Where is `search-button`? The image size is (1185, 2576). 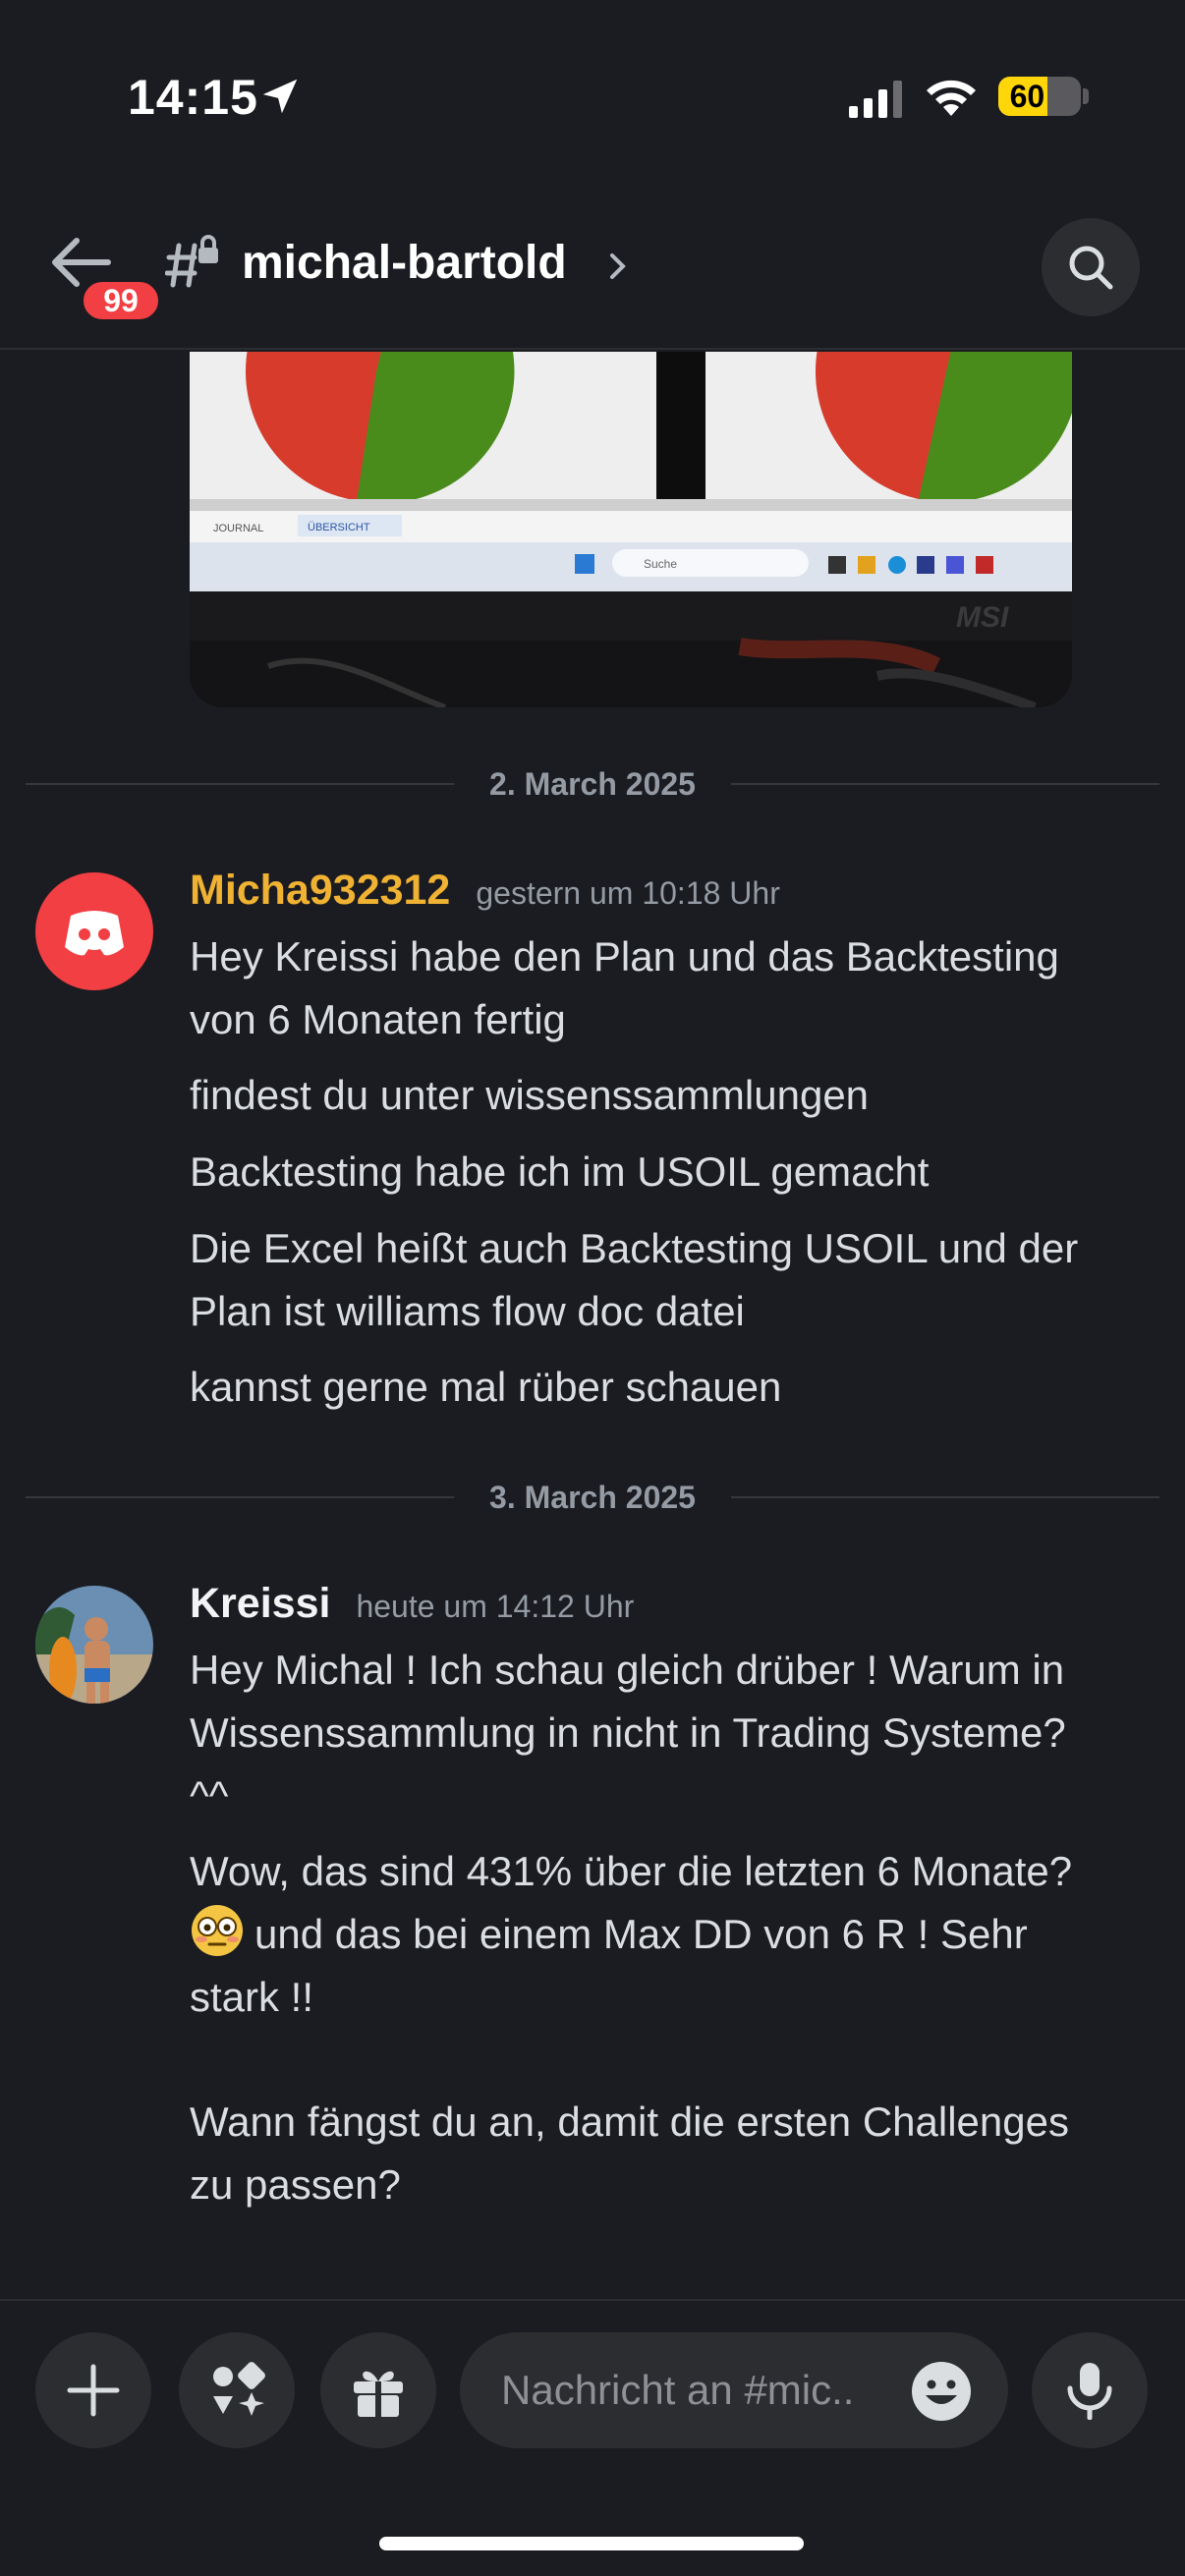 search-button is located at coordinates (1091, 267).